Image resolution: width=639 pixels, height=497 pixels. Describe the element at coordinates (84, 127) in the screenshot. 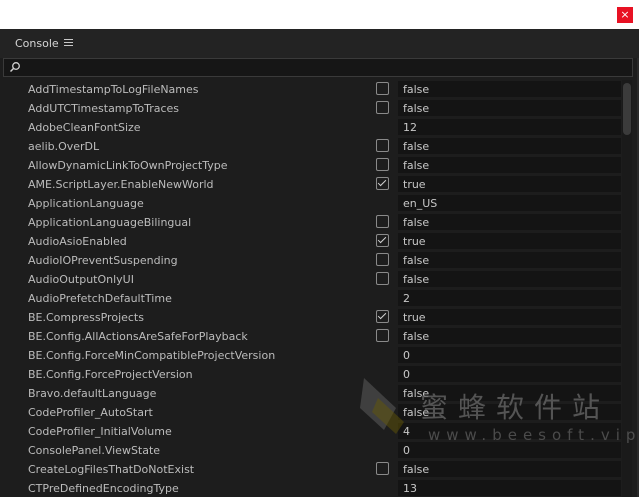

I see `setting-name: AdobeCleanFontSize` at that location.